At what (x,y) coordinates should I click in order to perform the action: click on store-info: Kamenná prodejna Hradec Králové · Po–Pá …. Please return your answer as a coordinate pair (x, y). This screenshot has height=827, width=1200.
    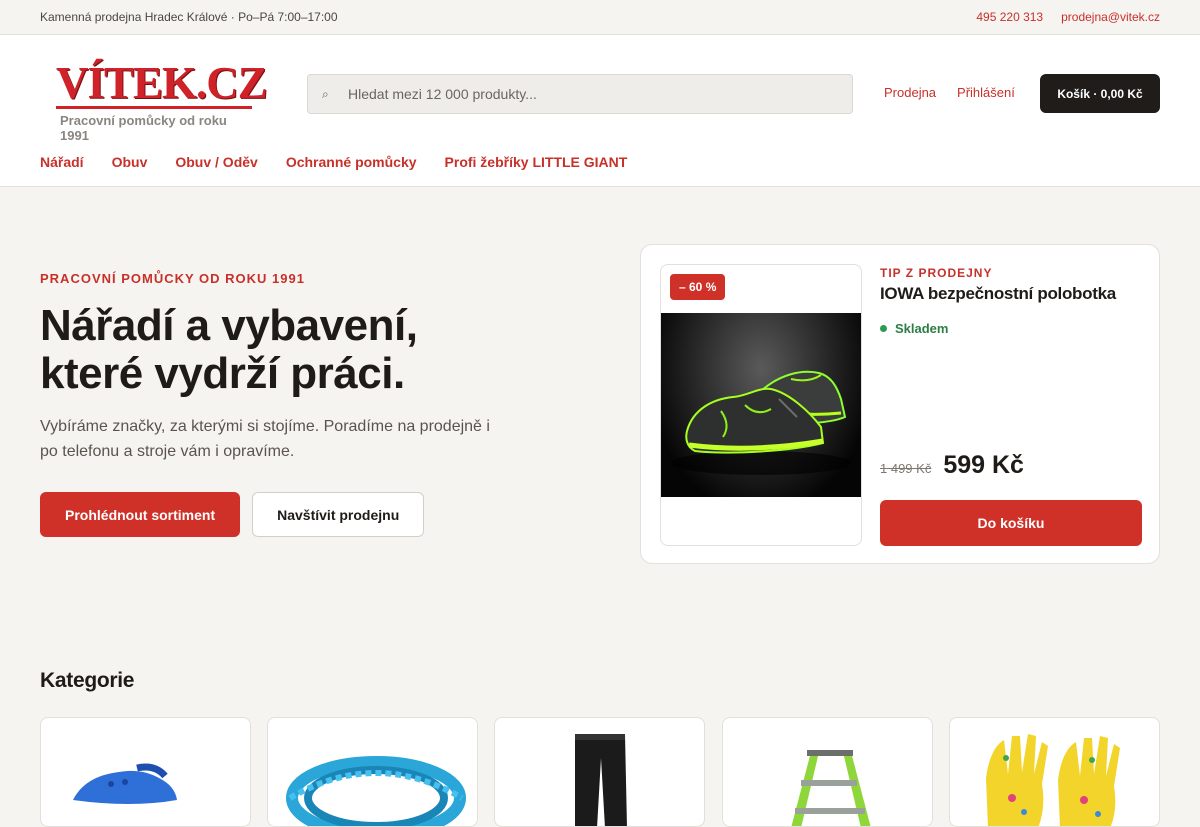
    Looking at the image, I should click on (189, 17).